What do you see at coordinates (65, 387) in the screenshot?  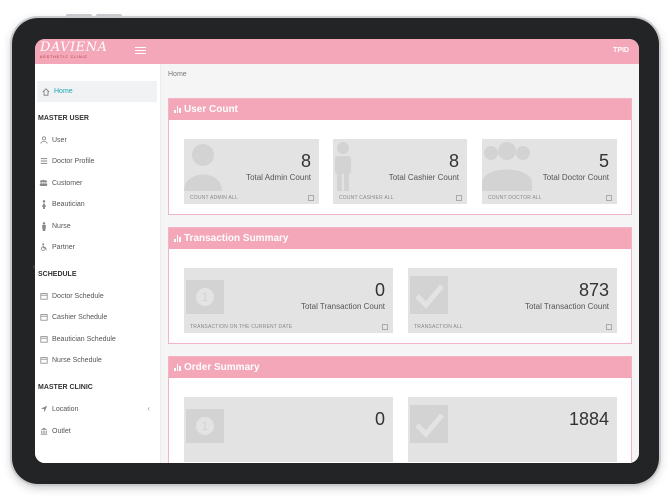 I see `section-title-master-clinic: MASTER CLINIC` at bounding box center [65, 387].